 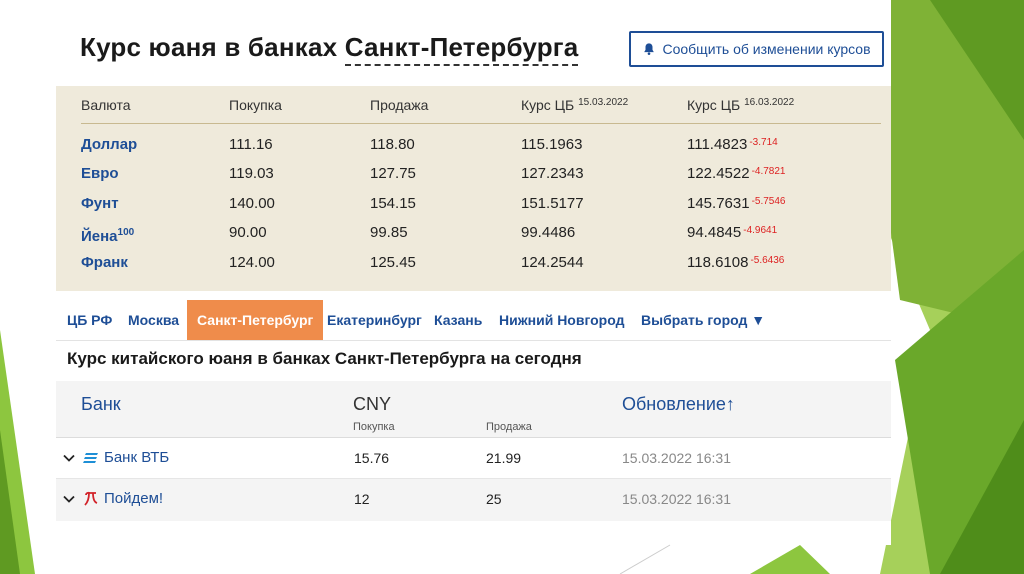 What do you see at coordinates (100, 174) in the screenshot?
I see `currency-name: Евро` at bounding box center [100, 174].